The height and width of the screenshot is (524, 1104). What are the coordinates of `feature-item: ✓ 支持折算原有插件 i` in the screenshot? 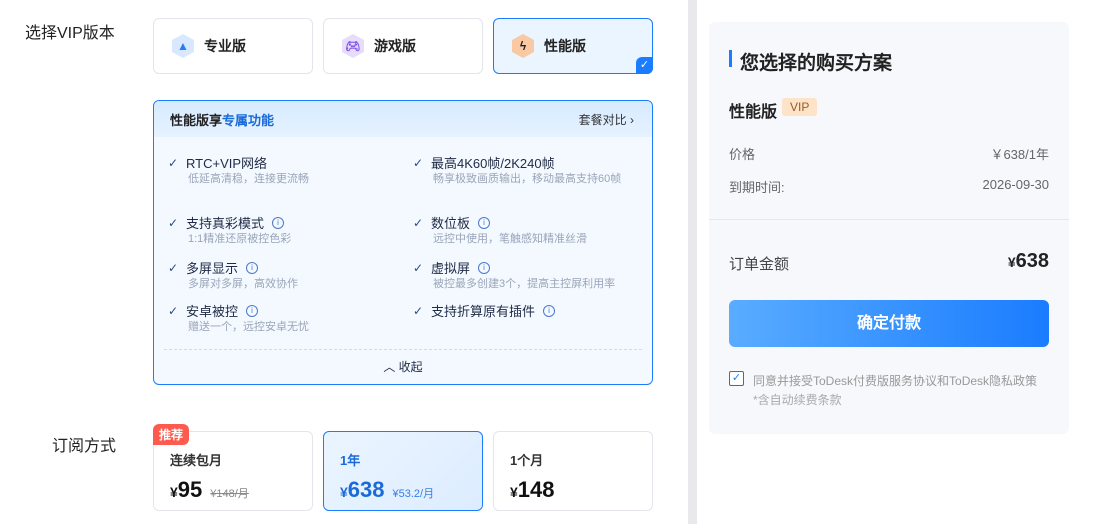 It's located at (529, 310).